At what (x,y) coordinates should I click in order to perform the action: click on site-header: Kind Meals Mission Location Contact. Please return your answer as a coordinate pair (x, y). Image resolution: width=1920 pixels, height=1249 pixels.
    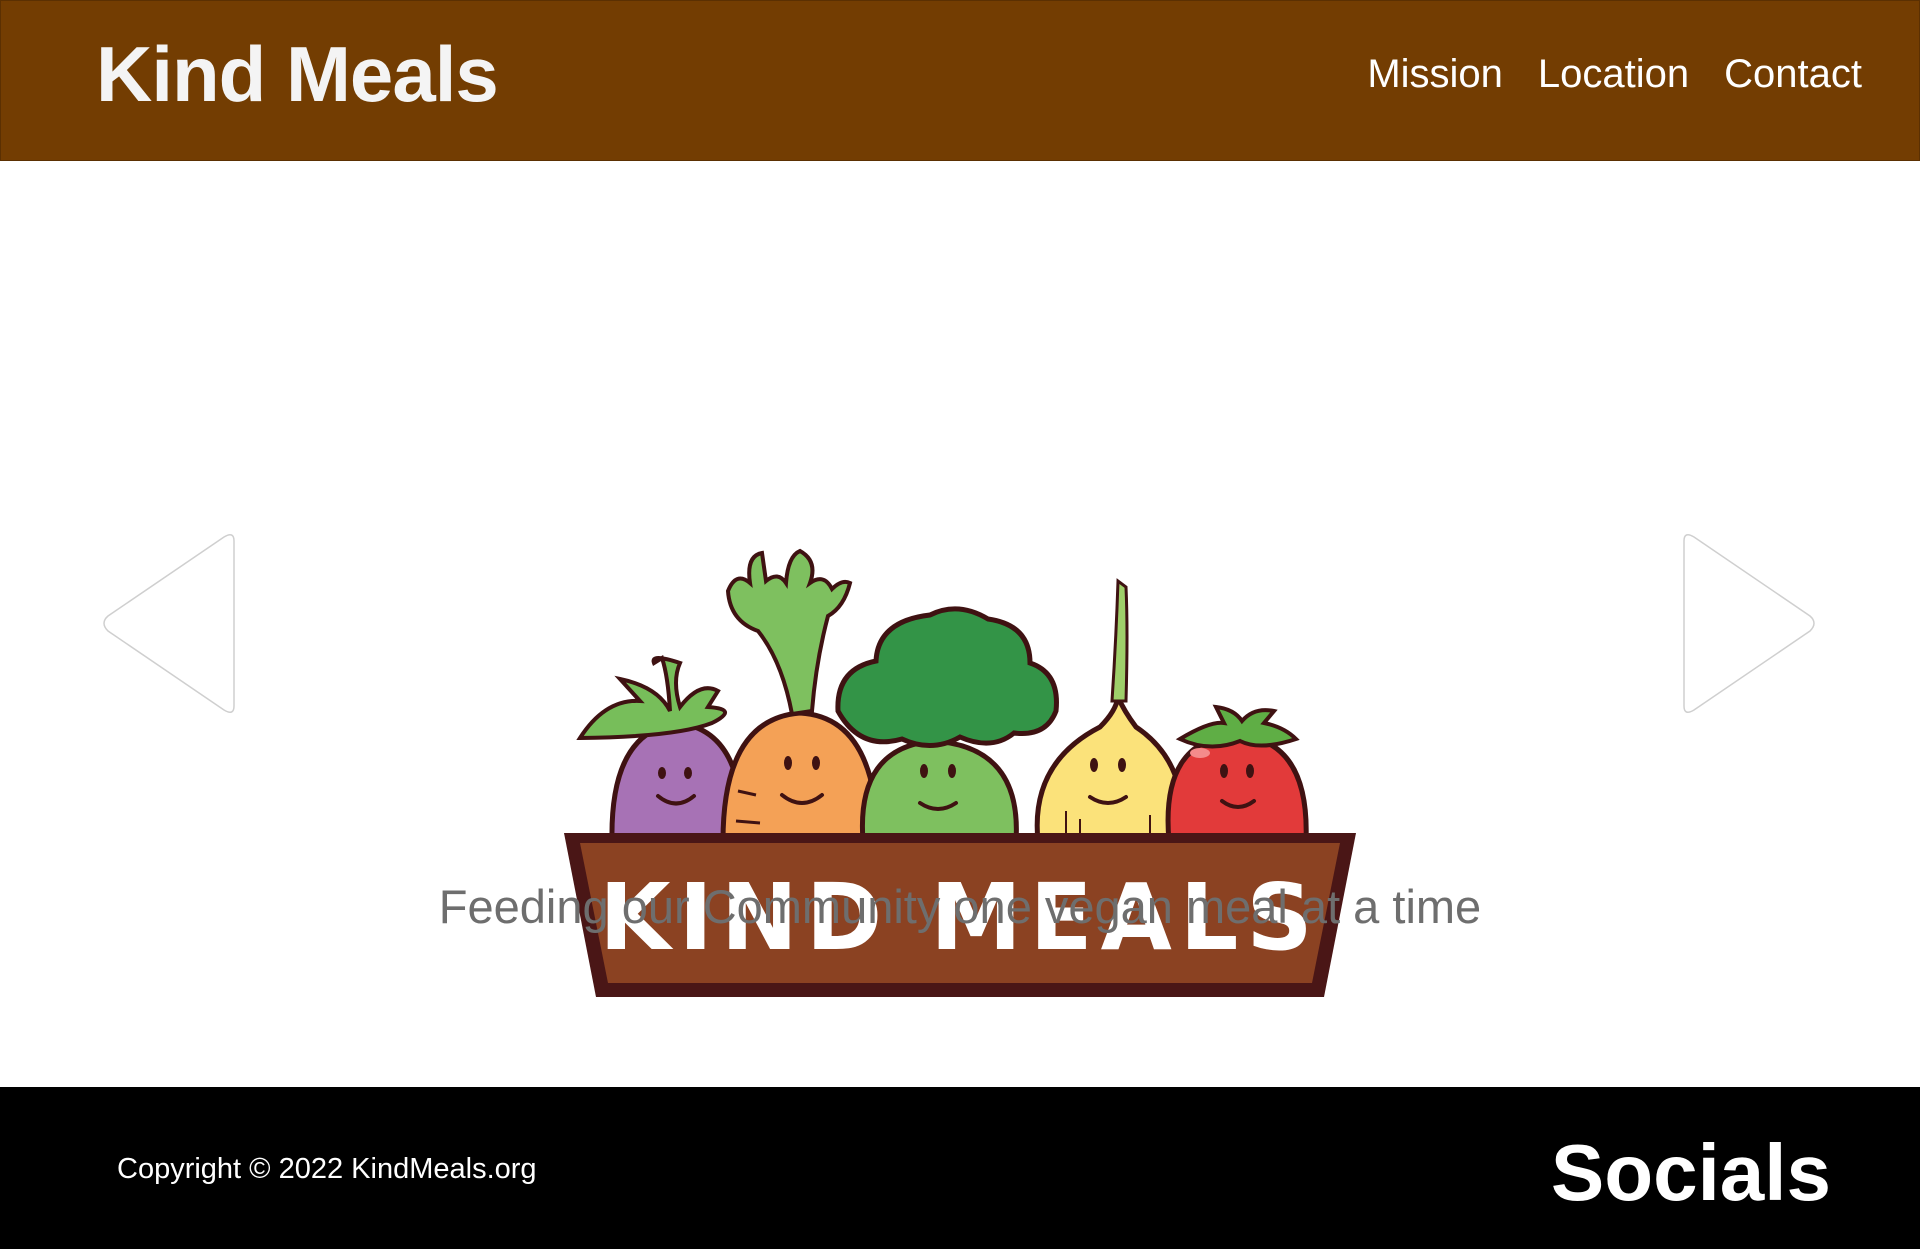
    Looking at the image, I should click on (960, 80).